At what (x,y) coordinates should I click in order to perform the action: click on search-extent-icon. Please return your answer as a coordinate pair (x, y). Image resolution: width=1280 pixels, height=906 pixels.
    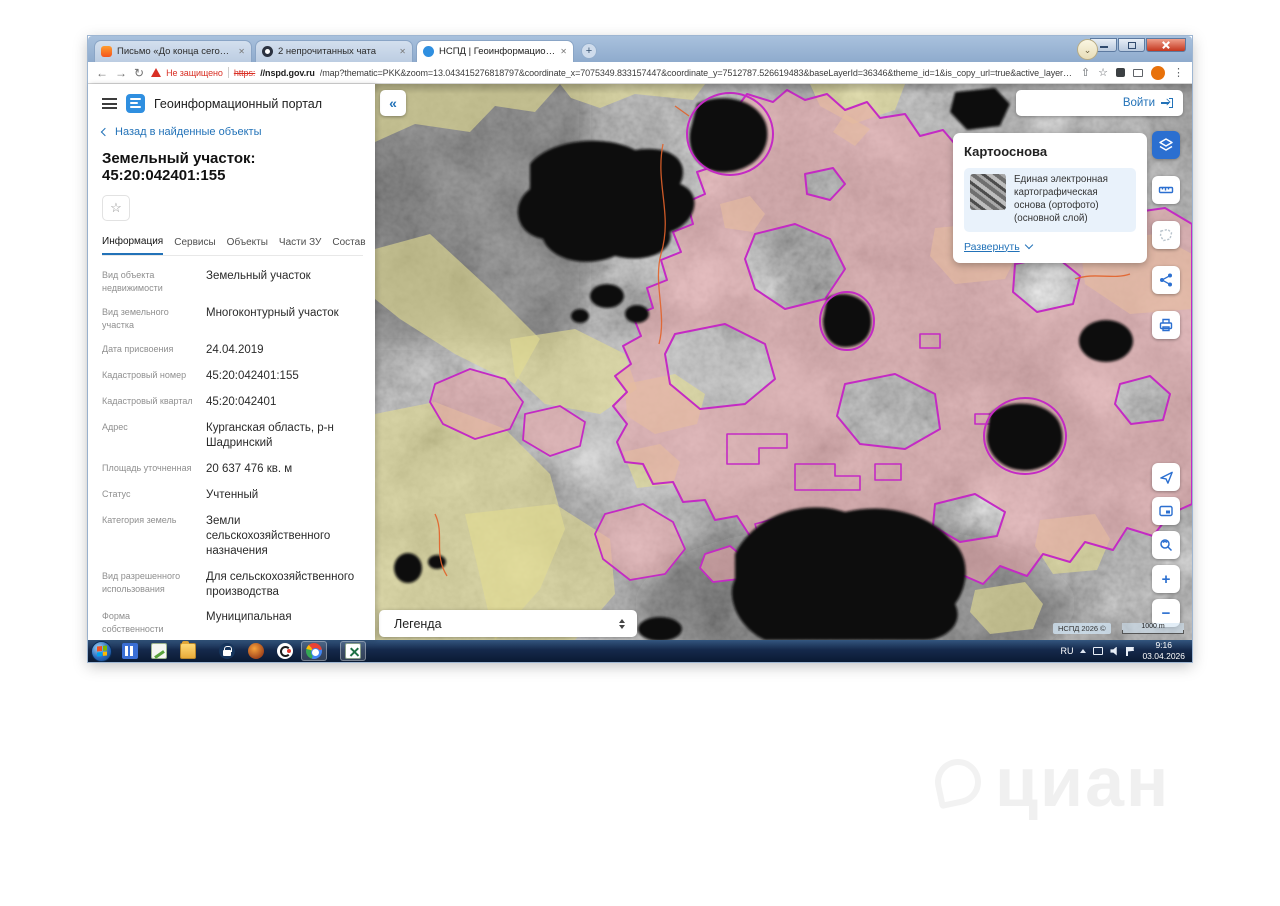
    Looking at the image, I should click on (1166, 545).